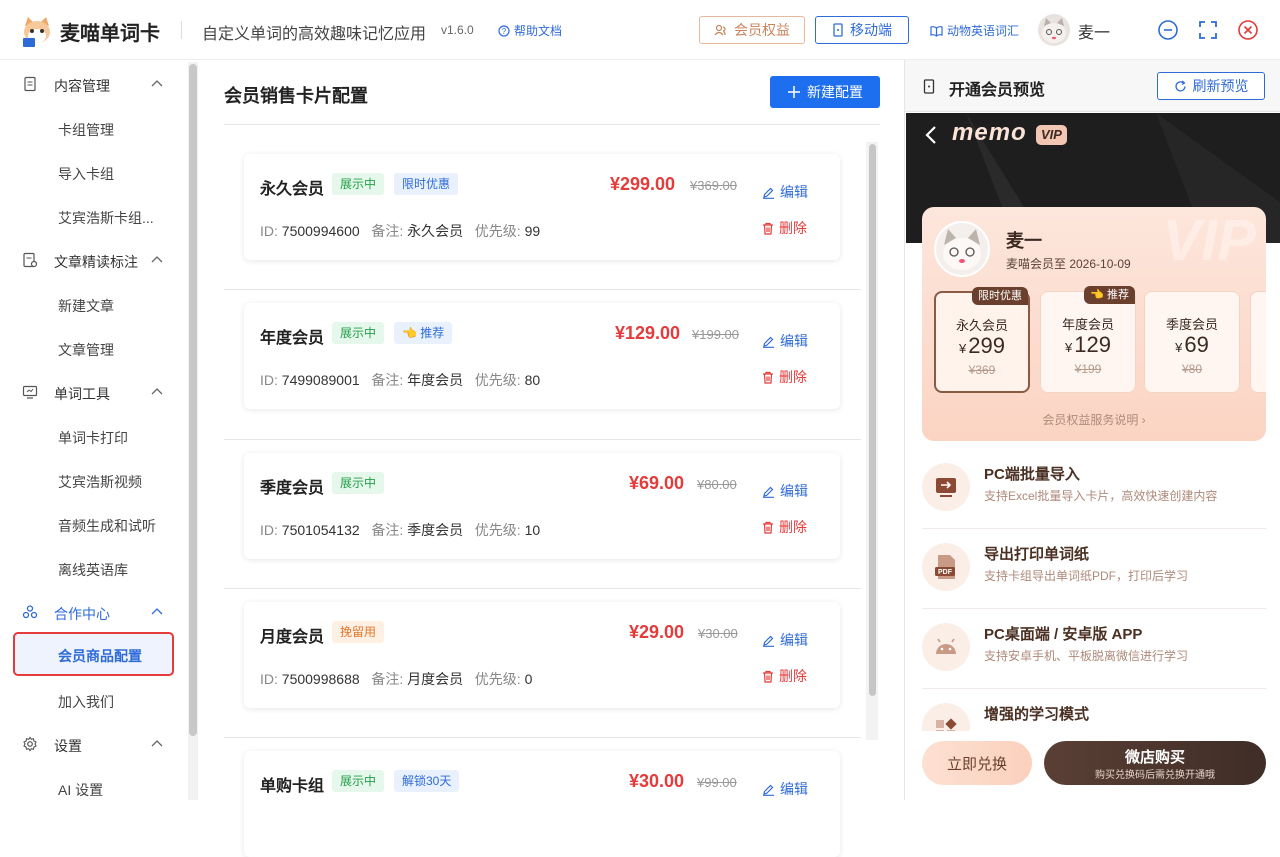  Describe the element at coordinates (977, 763) in the screenshot. I see `redeem-button: 立即兑换` at that location.